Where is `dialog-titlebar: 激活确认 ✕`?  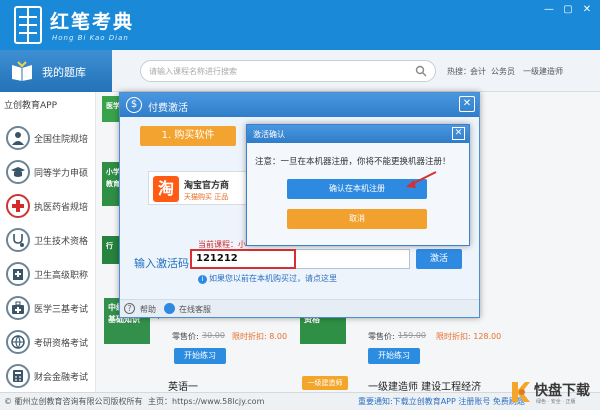 dialog-titlebar: 激活确认 ✕ is located at coordinates (358, 134).